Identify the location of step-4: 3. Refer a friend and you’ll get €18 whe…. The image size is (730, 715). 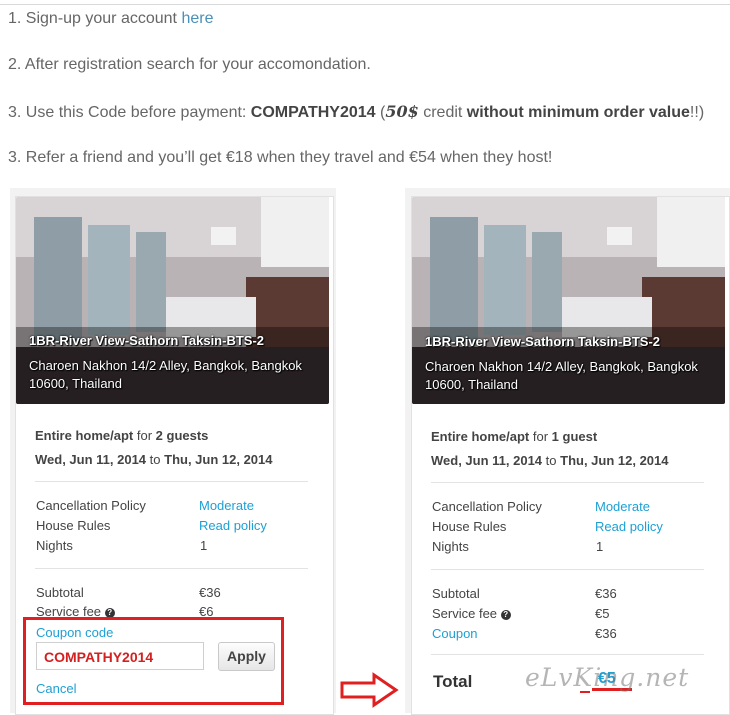
(280, 157).